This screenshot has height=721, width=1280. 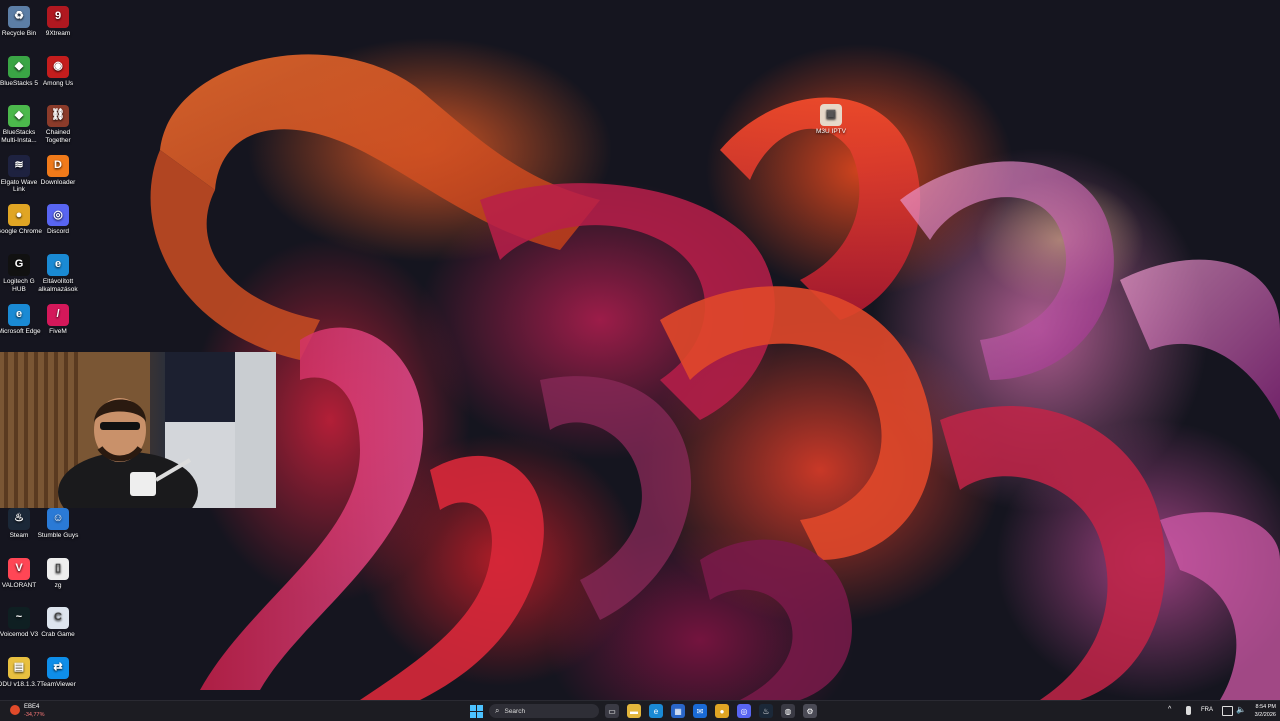 What do you see at coordinates (58, 182) in the screenshot?
I see `desktop-icon-label: Downloader` at bounding box center [58, 182].